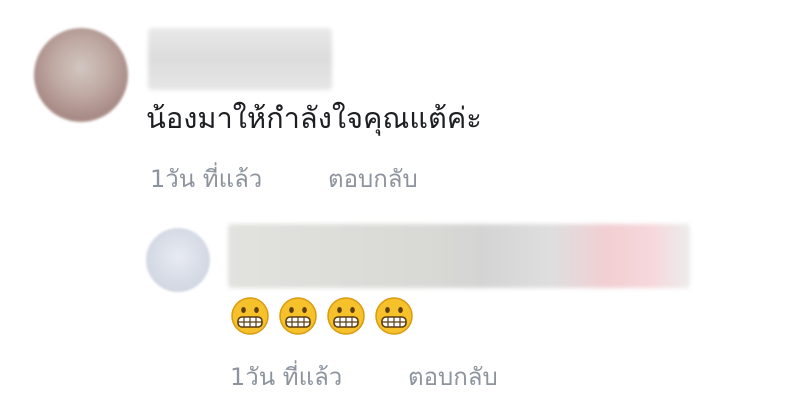 The width and height of the screenshot is (800, 420). Describe the element at coordinates (240, 59) in the screenshot. I see `commenter-name-blurred` at that location.